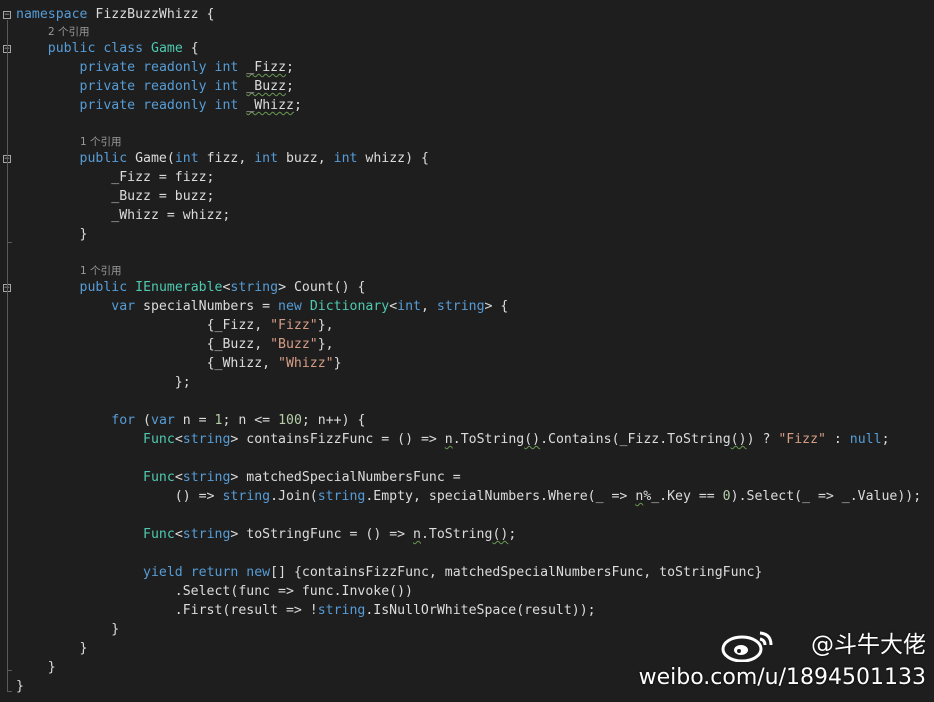 The height and width of the screenshot is (702, 934). I want to click on keyword-for: for, so click(123, 420).